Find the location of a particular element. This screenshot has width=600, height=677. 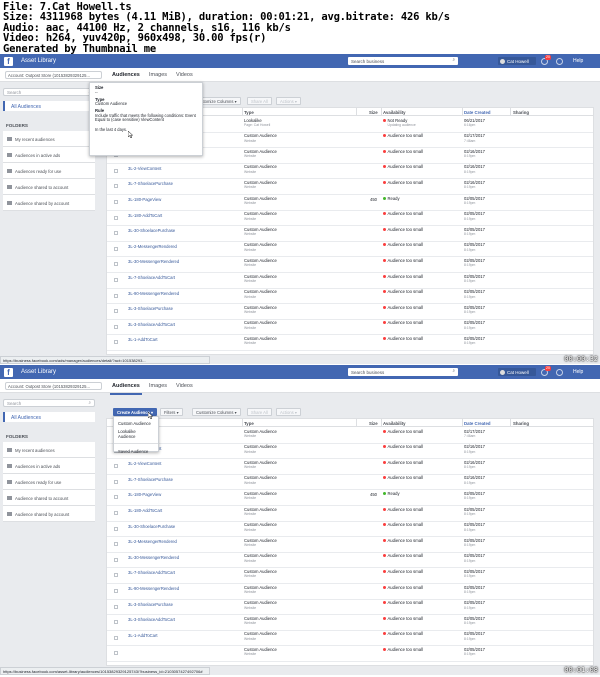

filters-button: Filters ▾ is located at coordinates (171, 412).